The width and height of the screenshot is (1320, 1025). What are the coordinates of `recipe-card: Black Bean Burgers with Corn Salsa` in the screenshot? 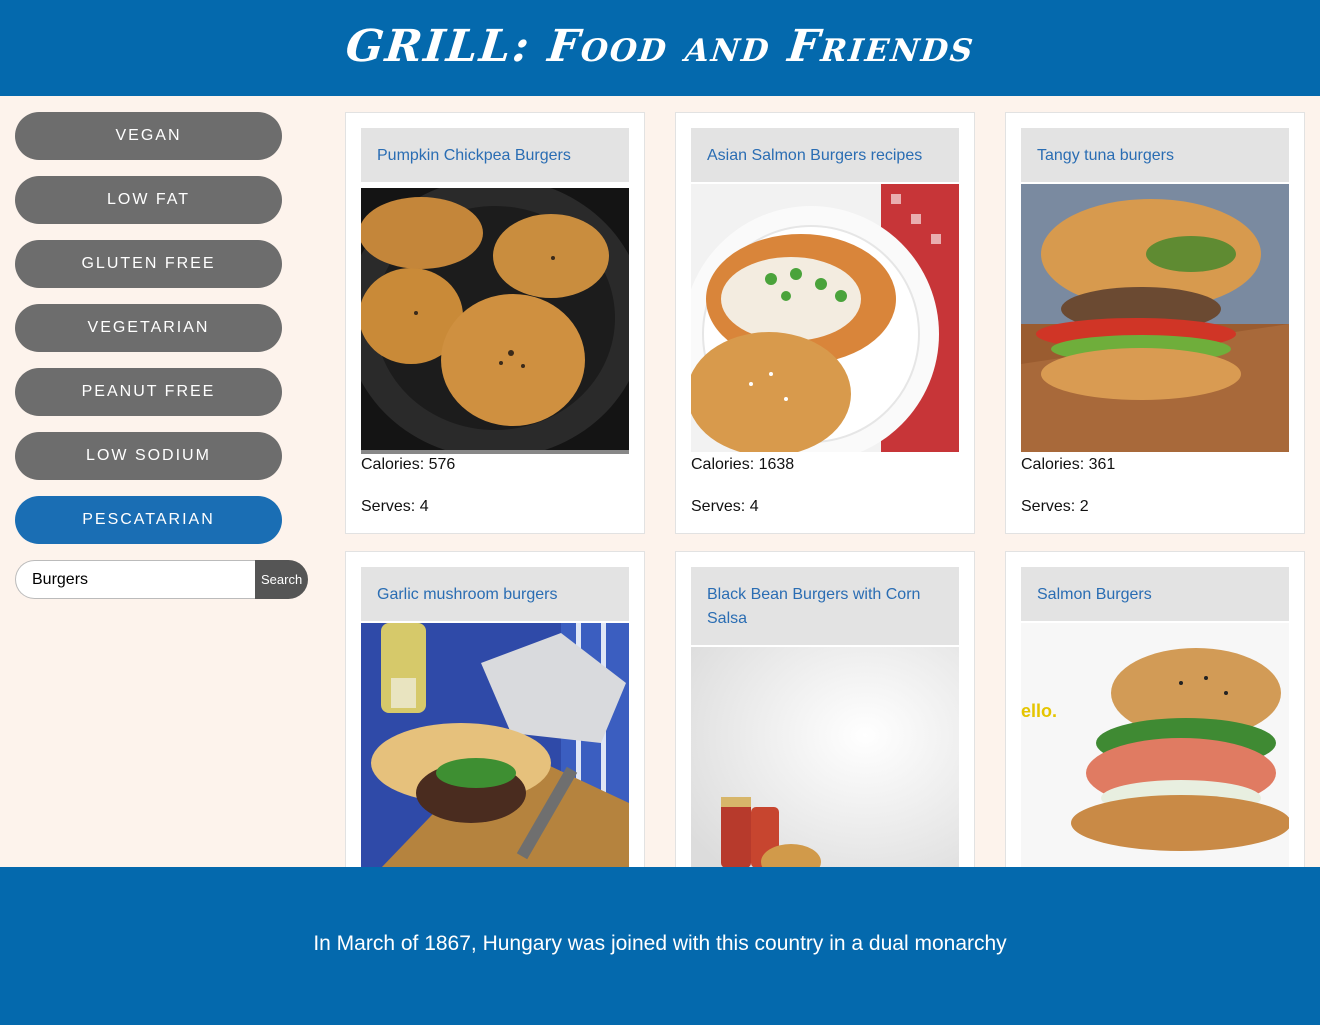 It's located at (825, 711).